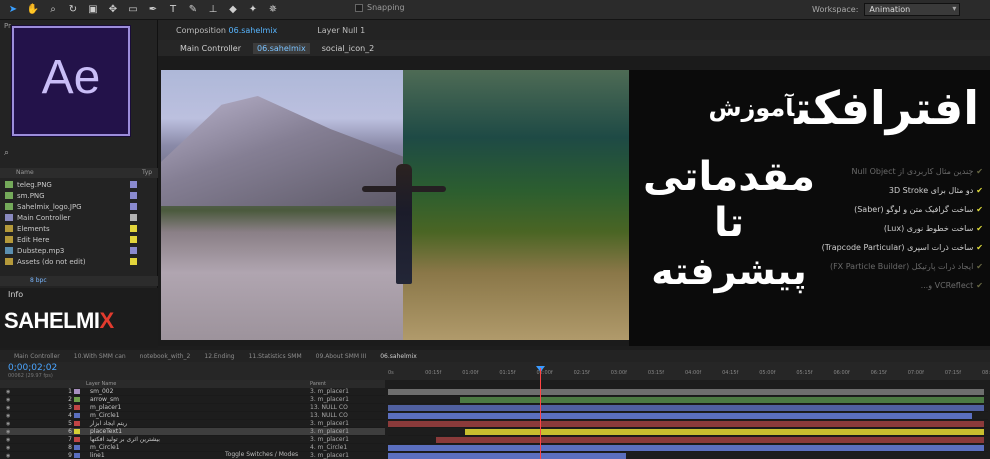 The image size is (990, 459). What do you see at coordinates (380, 7) in the screenshot?
I see `snapping-toggle: Snapping` at bounding box center [380, 7].